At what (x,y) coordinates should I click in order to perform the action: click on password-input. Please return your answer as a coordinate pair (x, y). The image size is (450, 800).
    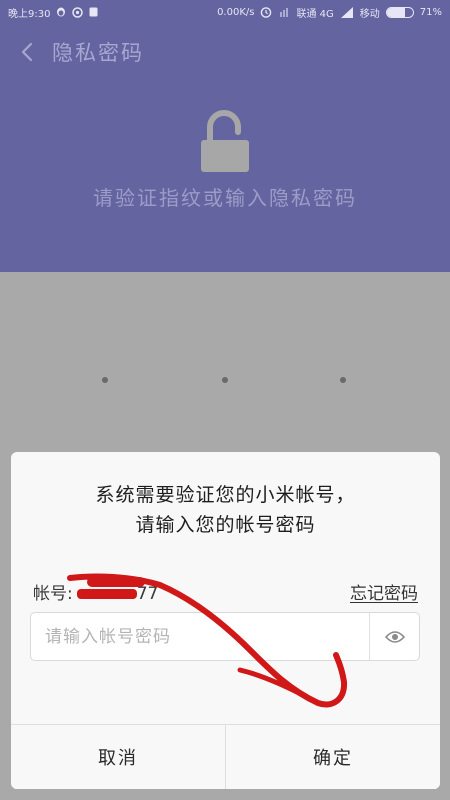
    Looking at the image, I should click on (200, 636).